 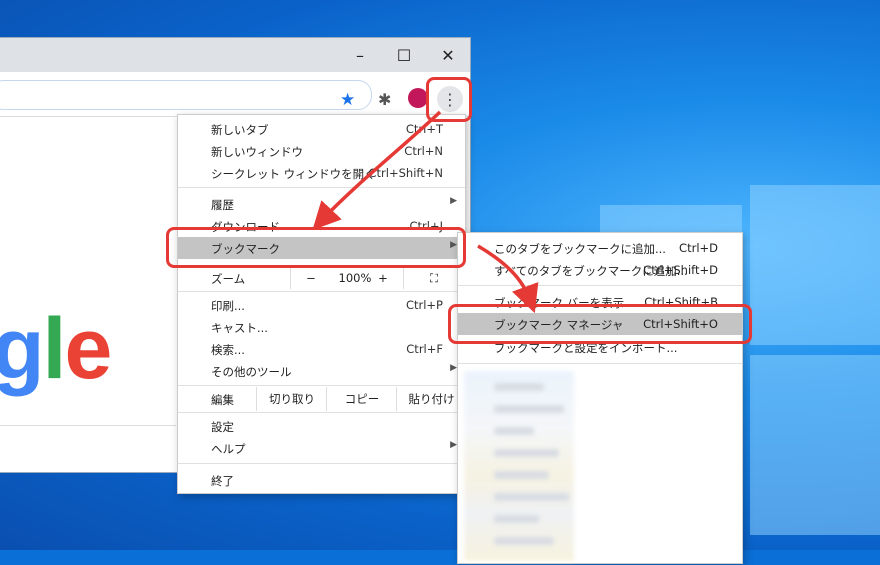 I want to click on menu-item-history: 履歴 ▶, so click(x=321, y=204).